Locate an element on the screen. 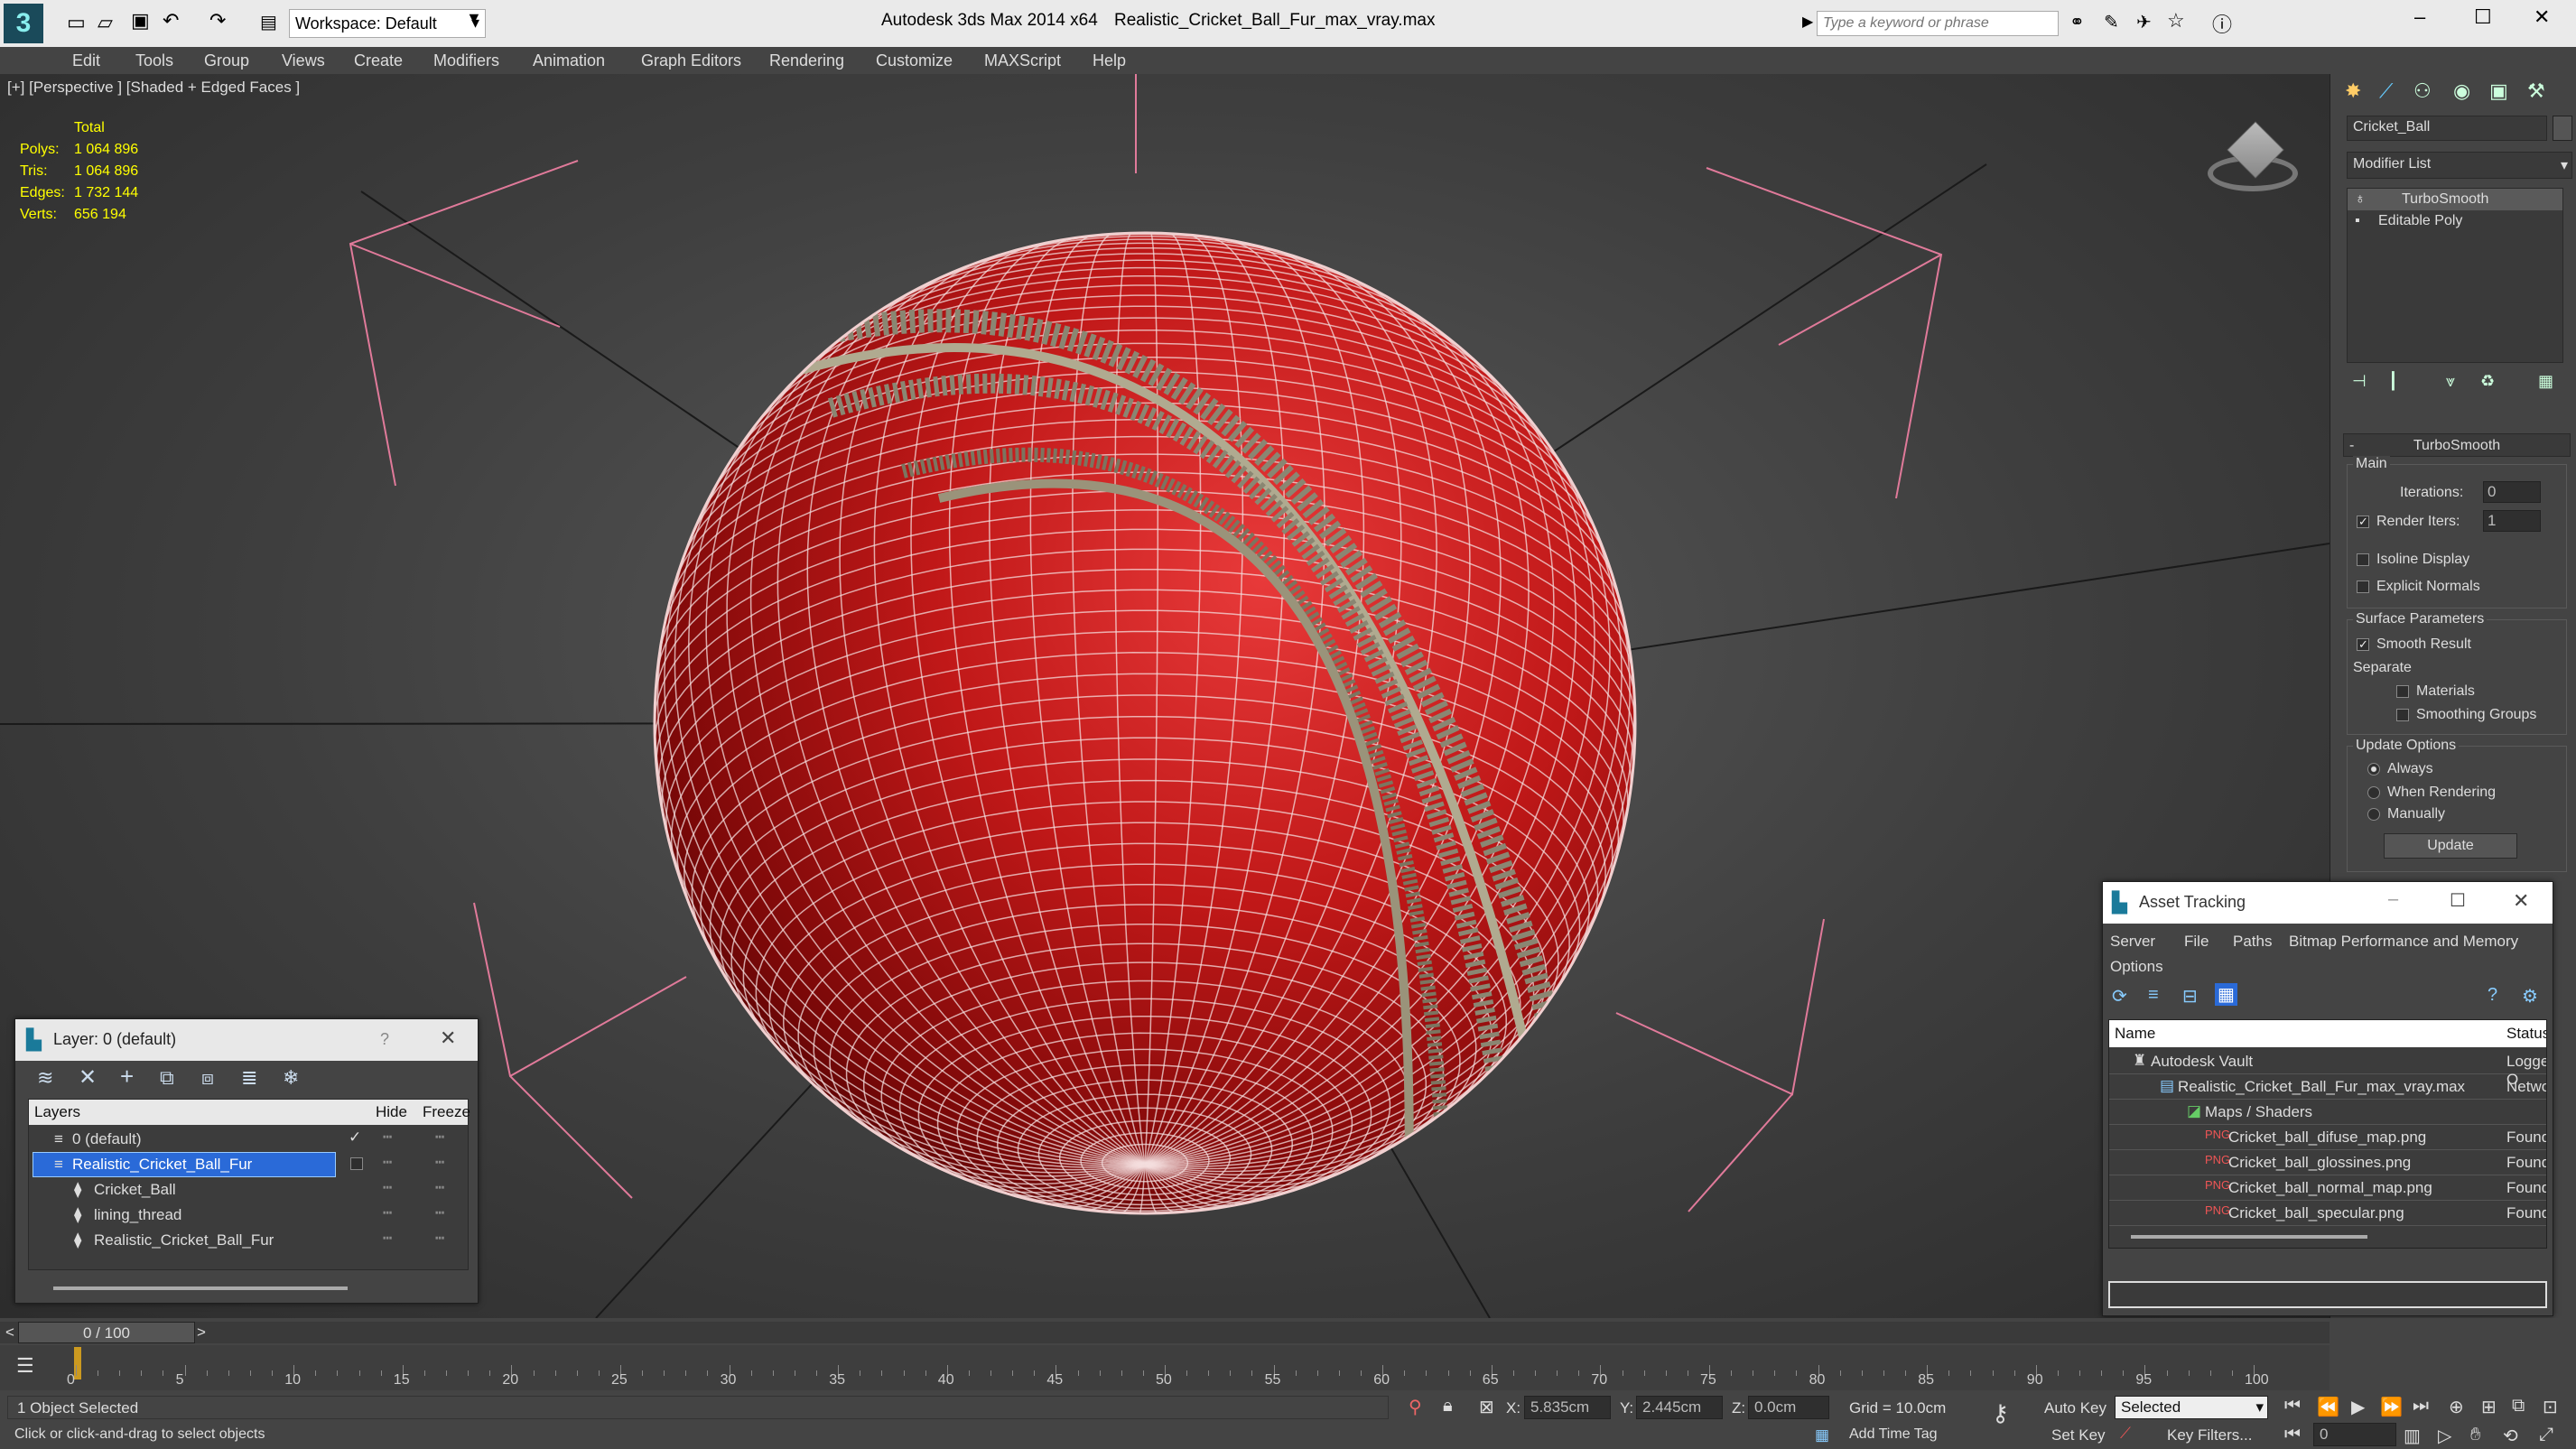 The width and height of the screenshot is (2576, 1449). viewcube is located at coordinates (2252, 159).